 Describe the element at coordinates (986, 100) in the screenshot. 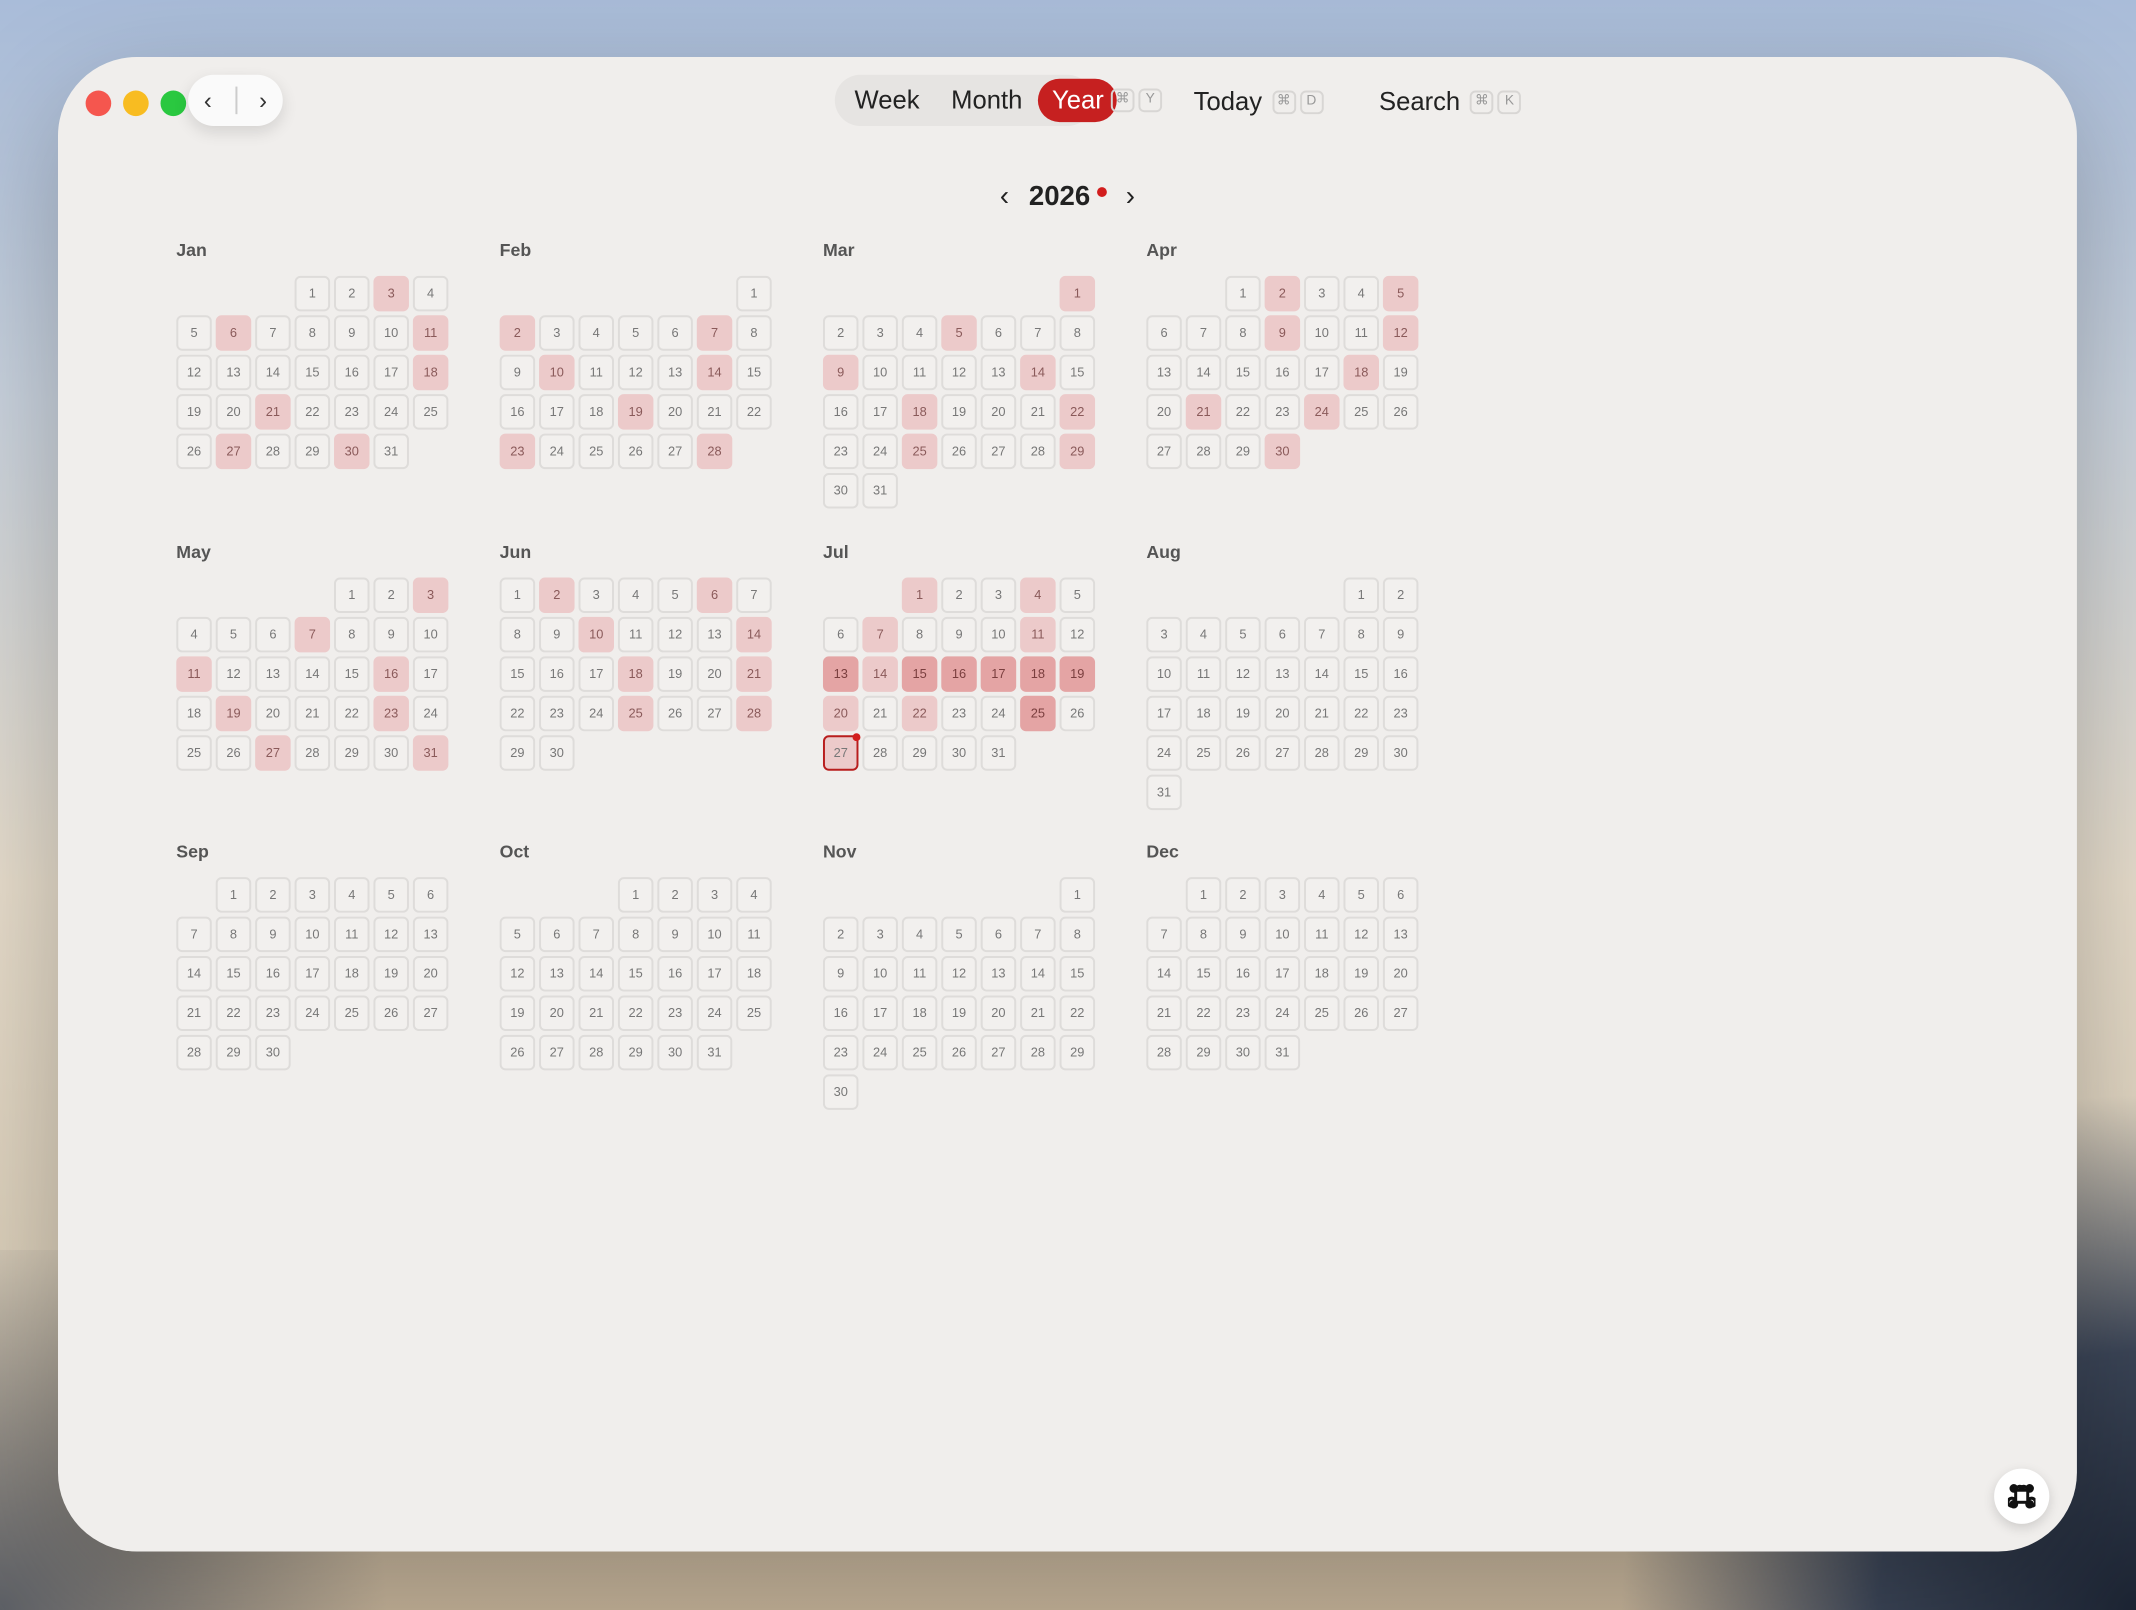

I see `view-month-tab: Month` at that location.